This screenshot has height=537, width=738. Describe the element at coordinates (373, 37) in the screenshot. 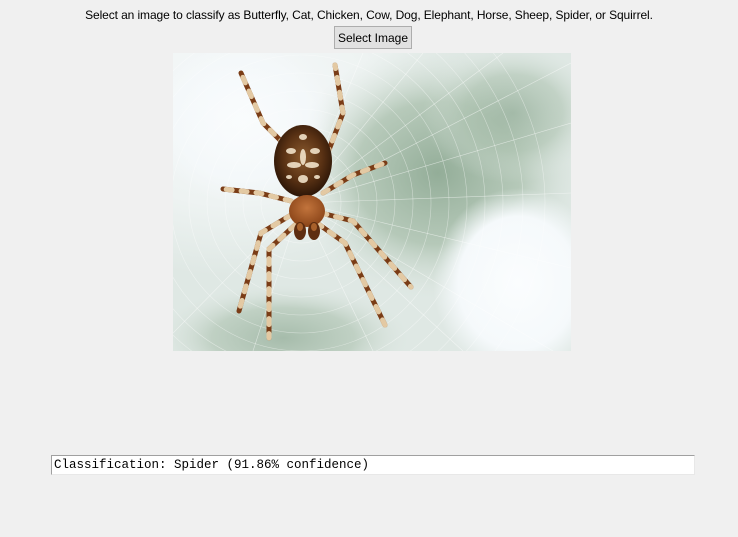

I see `select-image-button: Select Image` at that location.